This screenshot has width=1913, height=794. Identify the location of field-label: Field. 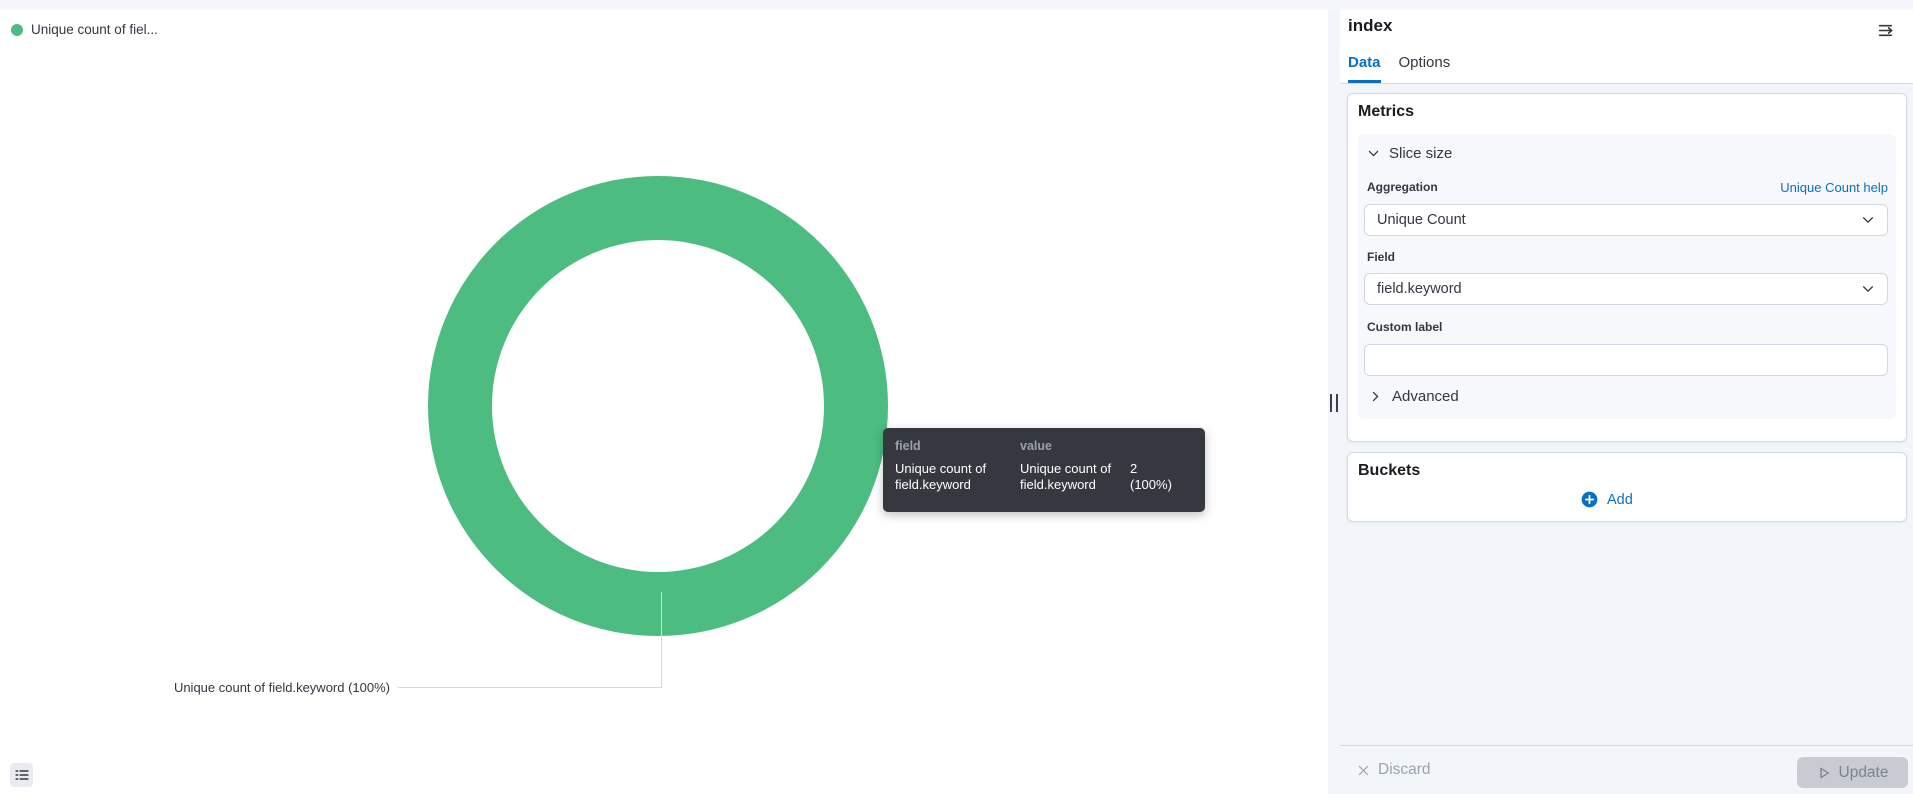
(1381, 257).